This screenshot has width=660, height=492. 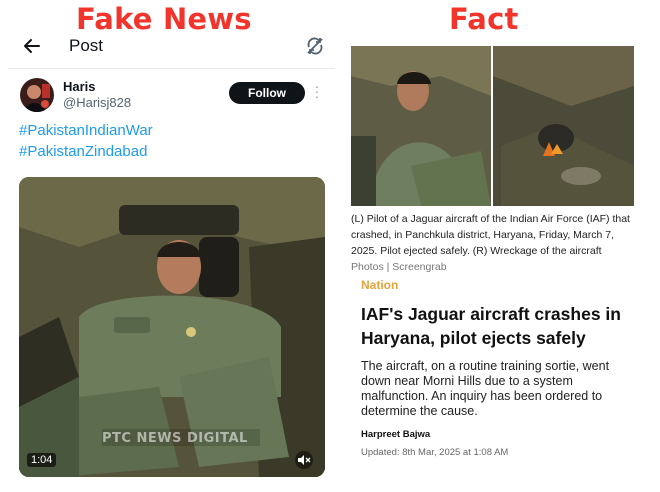 I want to click on refresh-icon, so click(x=315, y=46).